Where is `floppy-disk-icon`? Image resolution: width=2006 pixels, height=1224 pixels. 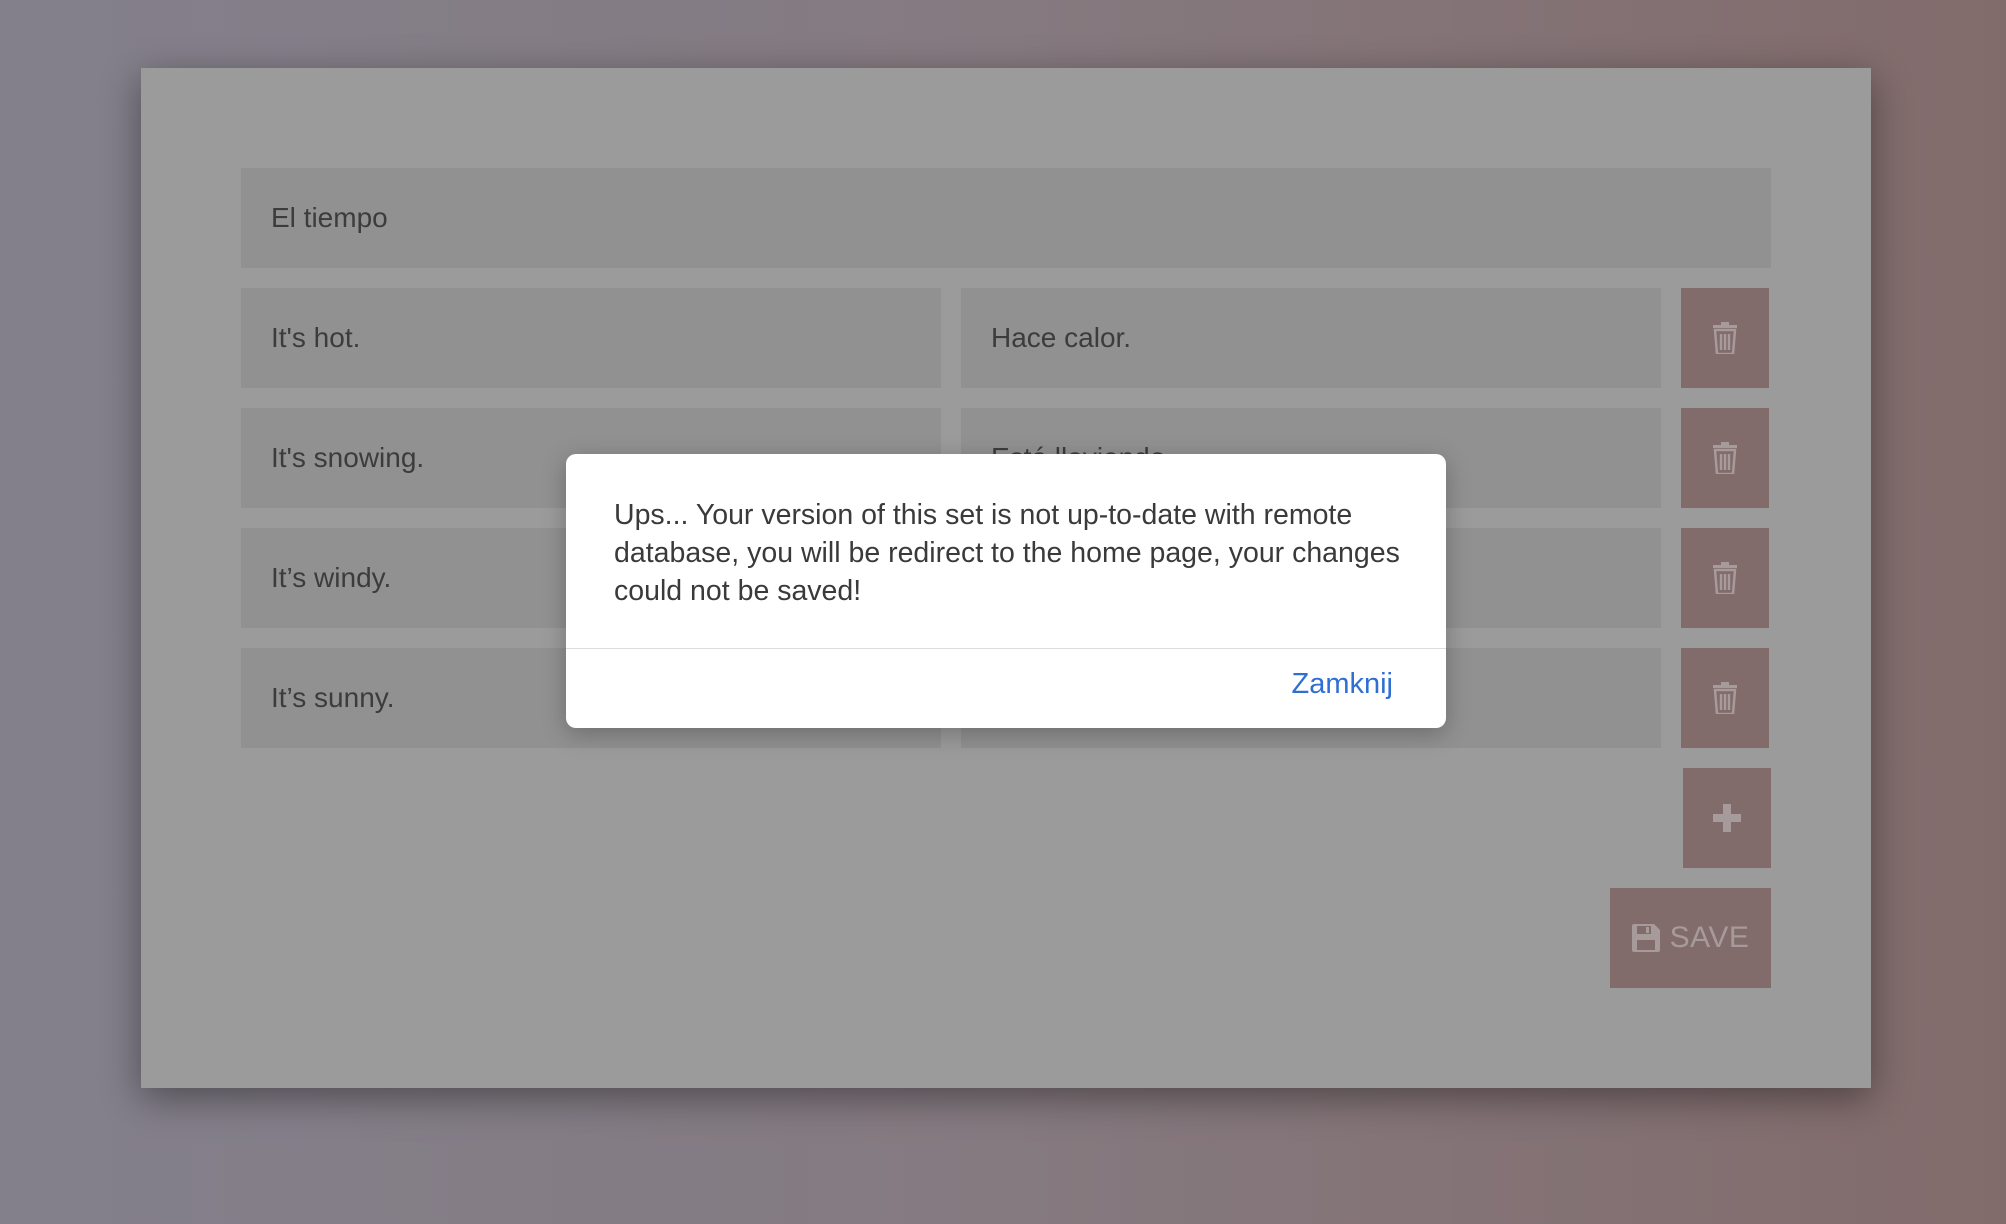 floppy-disk-icon is located at coordinates (1645, 938).